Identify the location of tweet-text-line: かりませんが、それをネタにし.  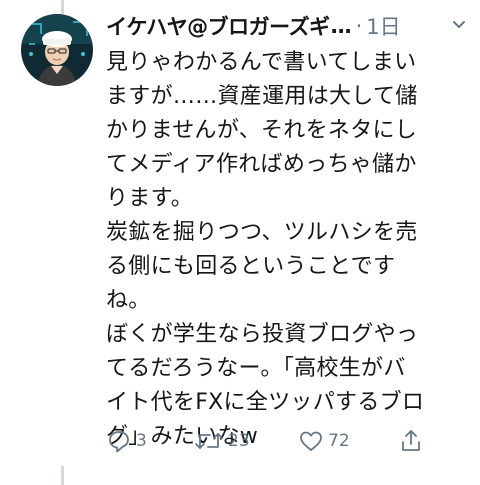
(262, 130).